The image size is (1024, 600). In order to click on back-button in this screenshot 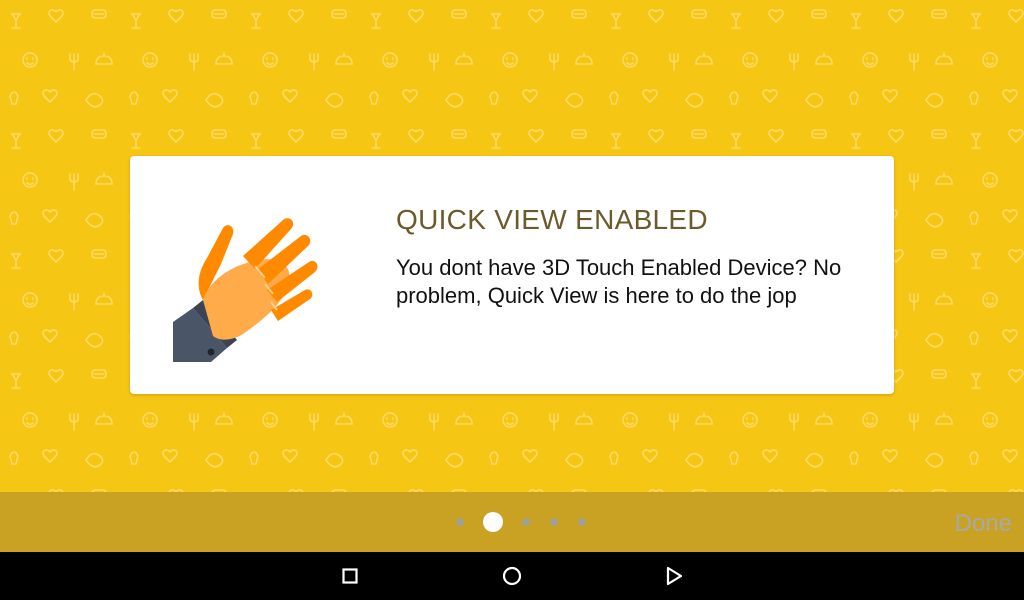, I will do `click(674, 576)`.